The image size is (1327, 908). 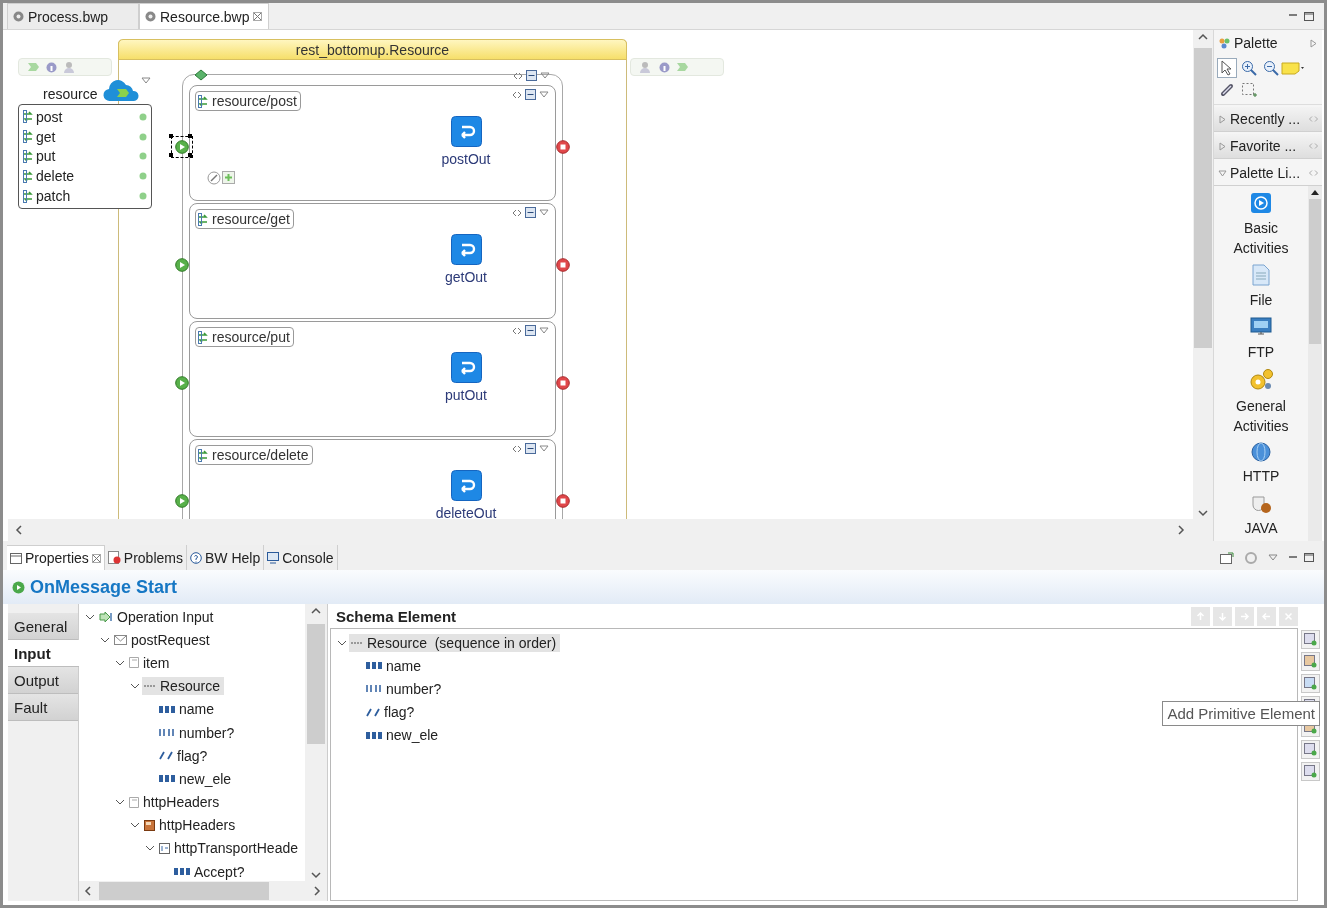 I want to click on scope-tab: resource/get, so click(x=244, y=219).